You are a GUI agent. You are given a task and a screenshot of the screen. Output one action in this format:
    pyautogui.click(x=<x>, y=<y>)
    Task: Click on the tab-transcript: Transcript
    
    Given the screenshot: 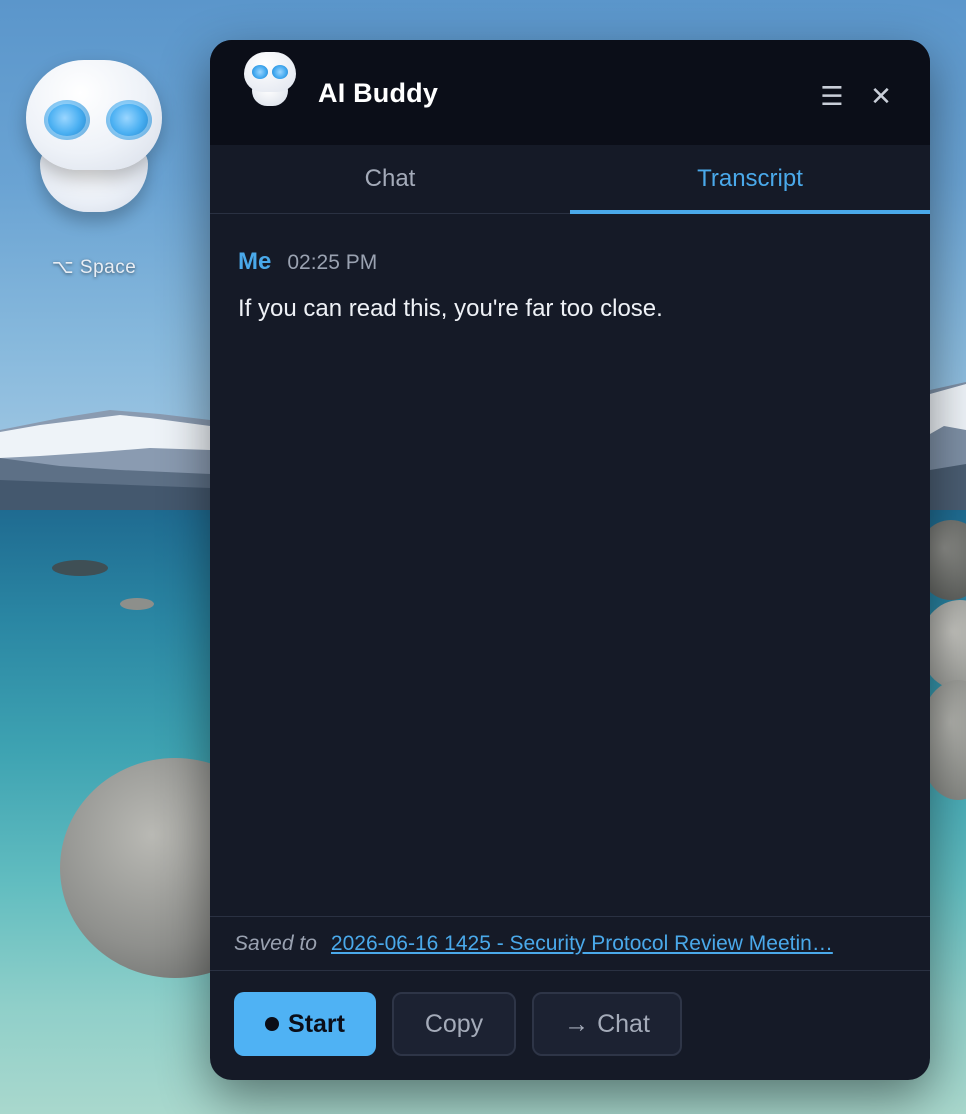 What is the action you would take?
    pyautogui.click(x=750, y=179)
    